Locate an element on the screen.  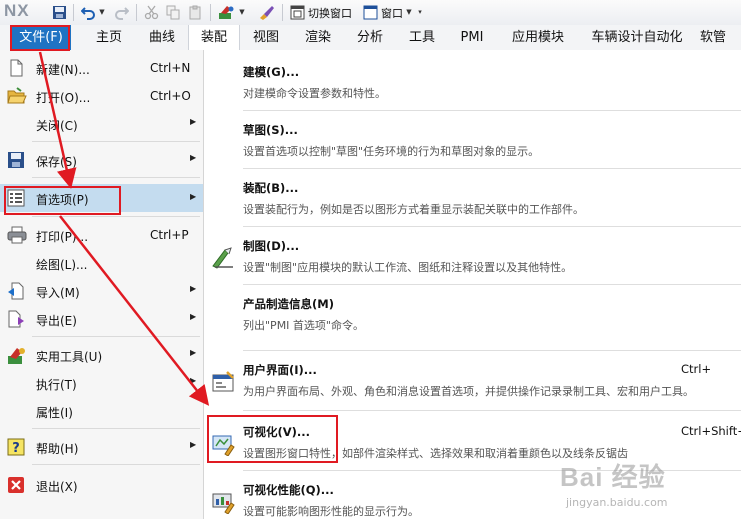
annotation-arrow-to-visualization is located at coordinates (134, 310).